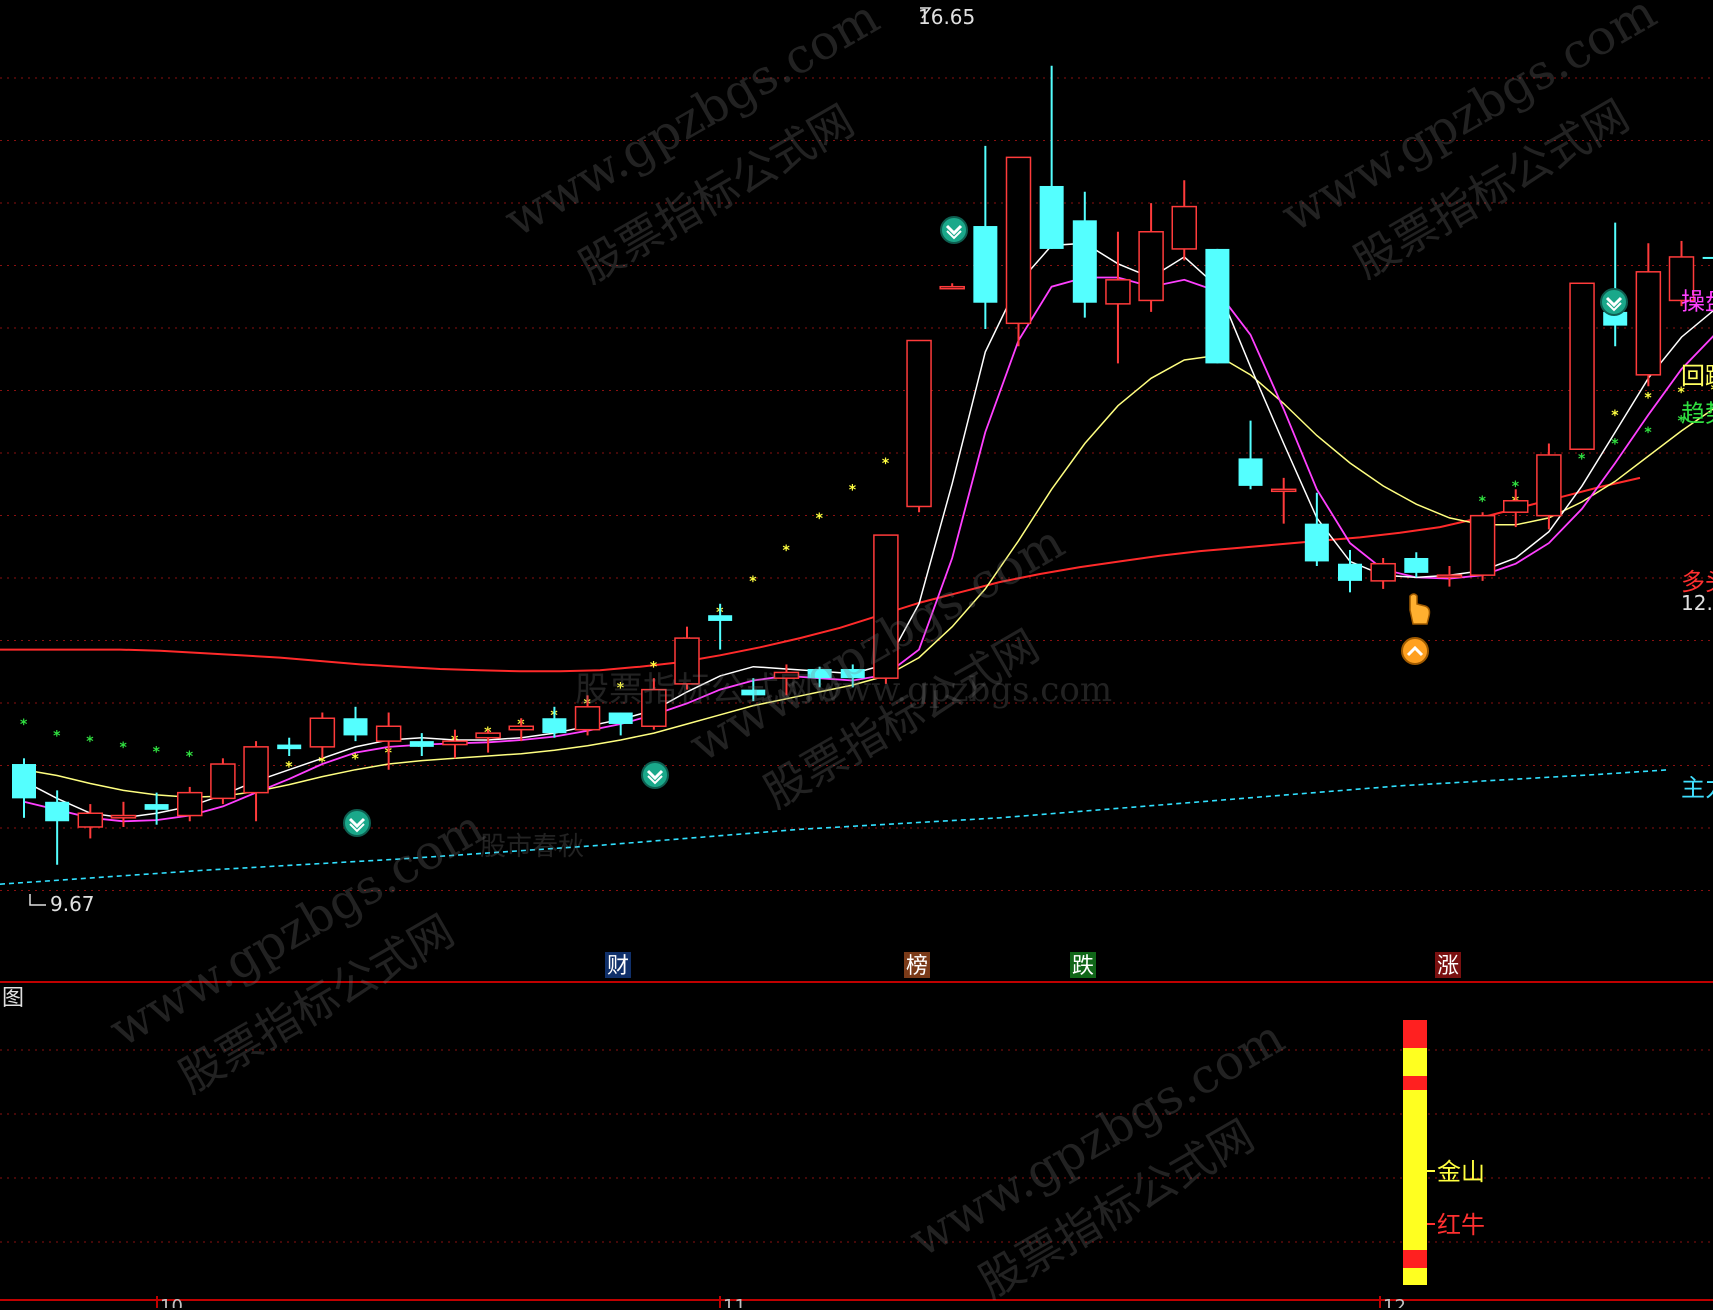 The image size is (1713, 1310). What do you see at coordinates (1461, 1172) in the screenshot?
I see `label-gold-mountain: 金山` at bounding box center [1461, 1172].